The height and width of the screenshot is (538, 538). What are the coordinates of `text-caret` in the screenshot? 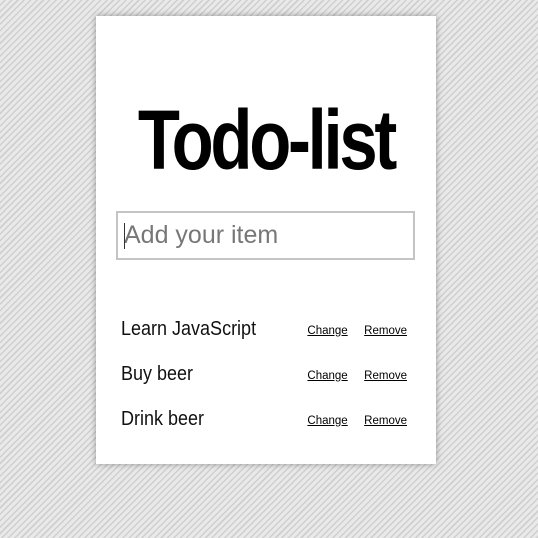 It's located at (124, 236).